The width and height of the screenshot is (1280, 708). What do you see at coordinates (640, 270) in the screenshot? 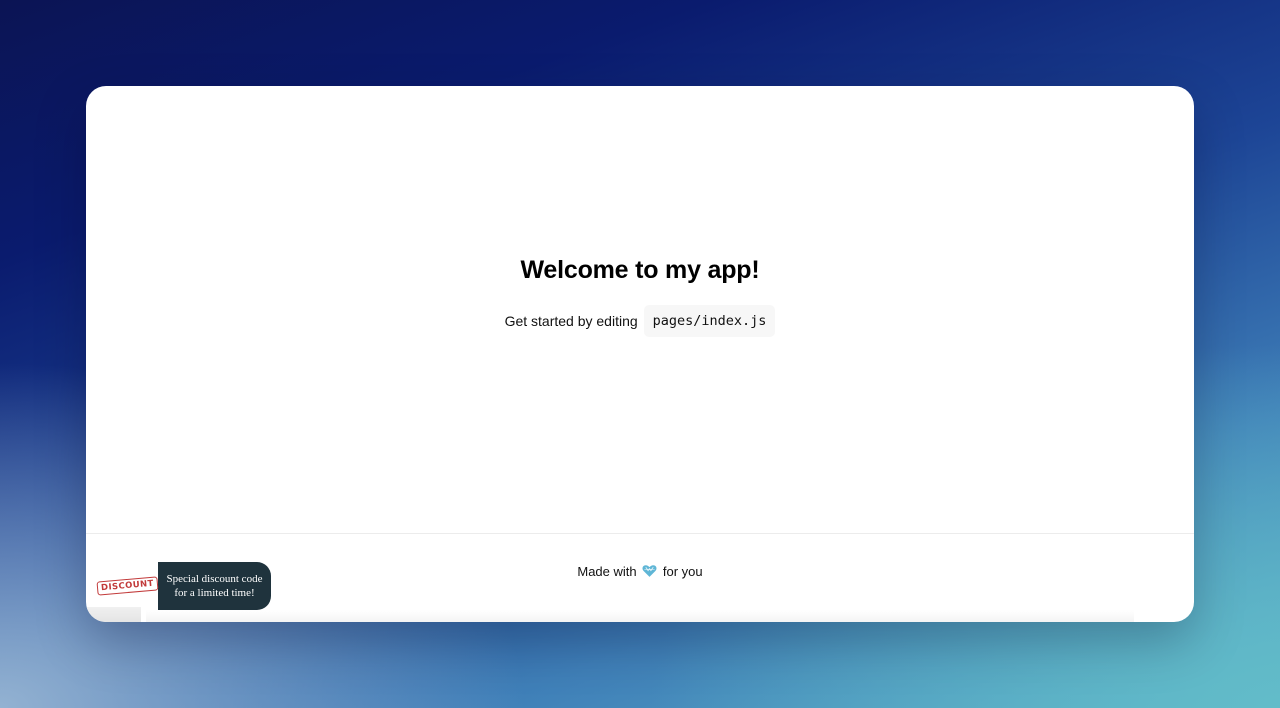
I see `page-title: Welcome to my app!` at bounding box center [640, 270].